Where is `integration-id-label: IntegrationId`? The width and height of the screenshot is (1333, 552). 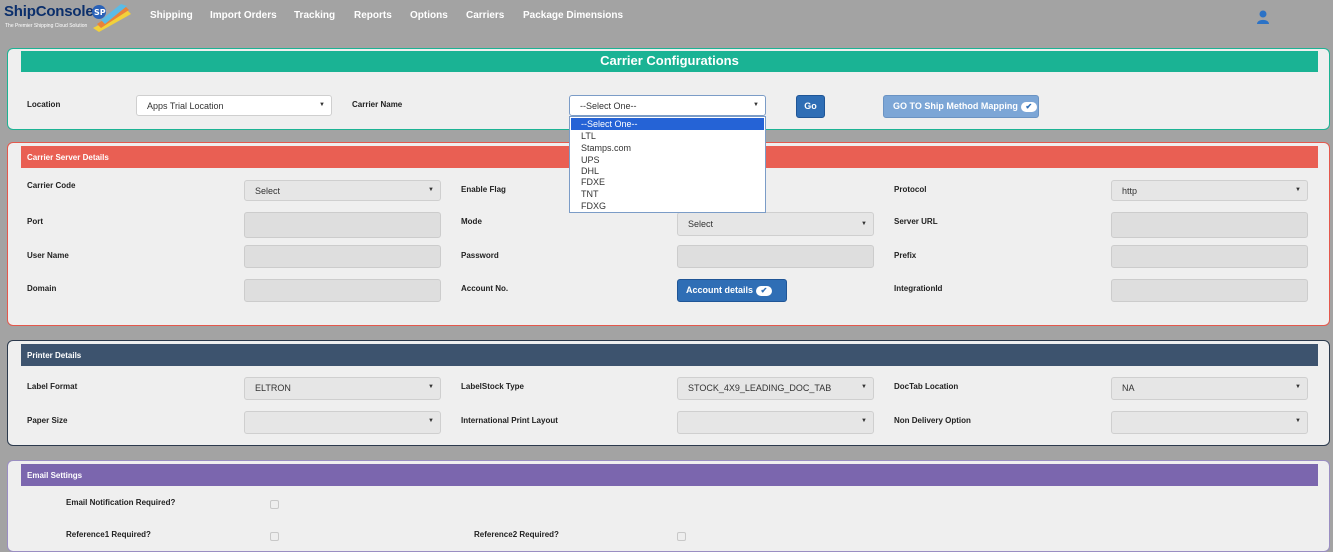
integration-id-label: IntegrationId is located at coordinates (918, 288).